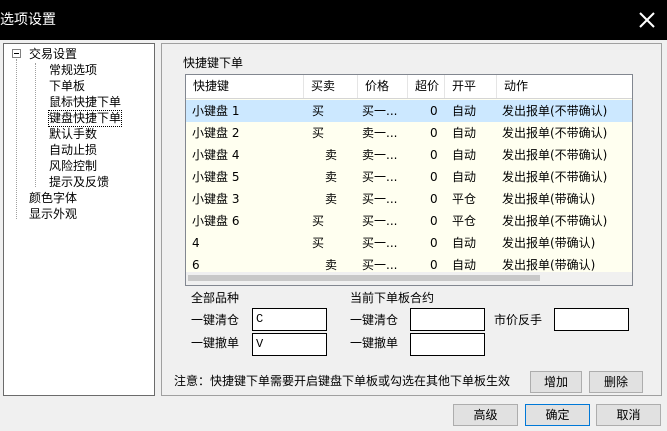 Image resolution: width=667 pixels, height=431 pixels. I want to click on delete-button: 删除, so click(616, 382).